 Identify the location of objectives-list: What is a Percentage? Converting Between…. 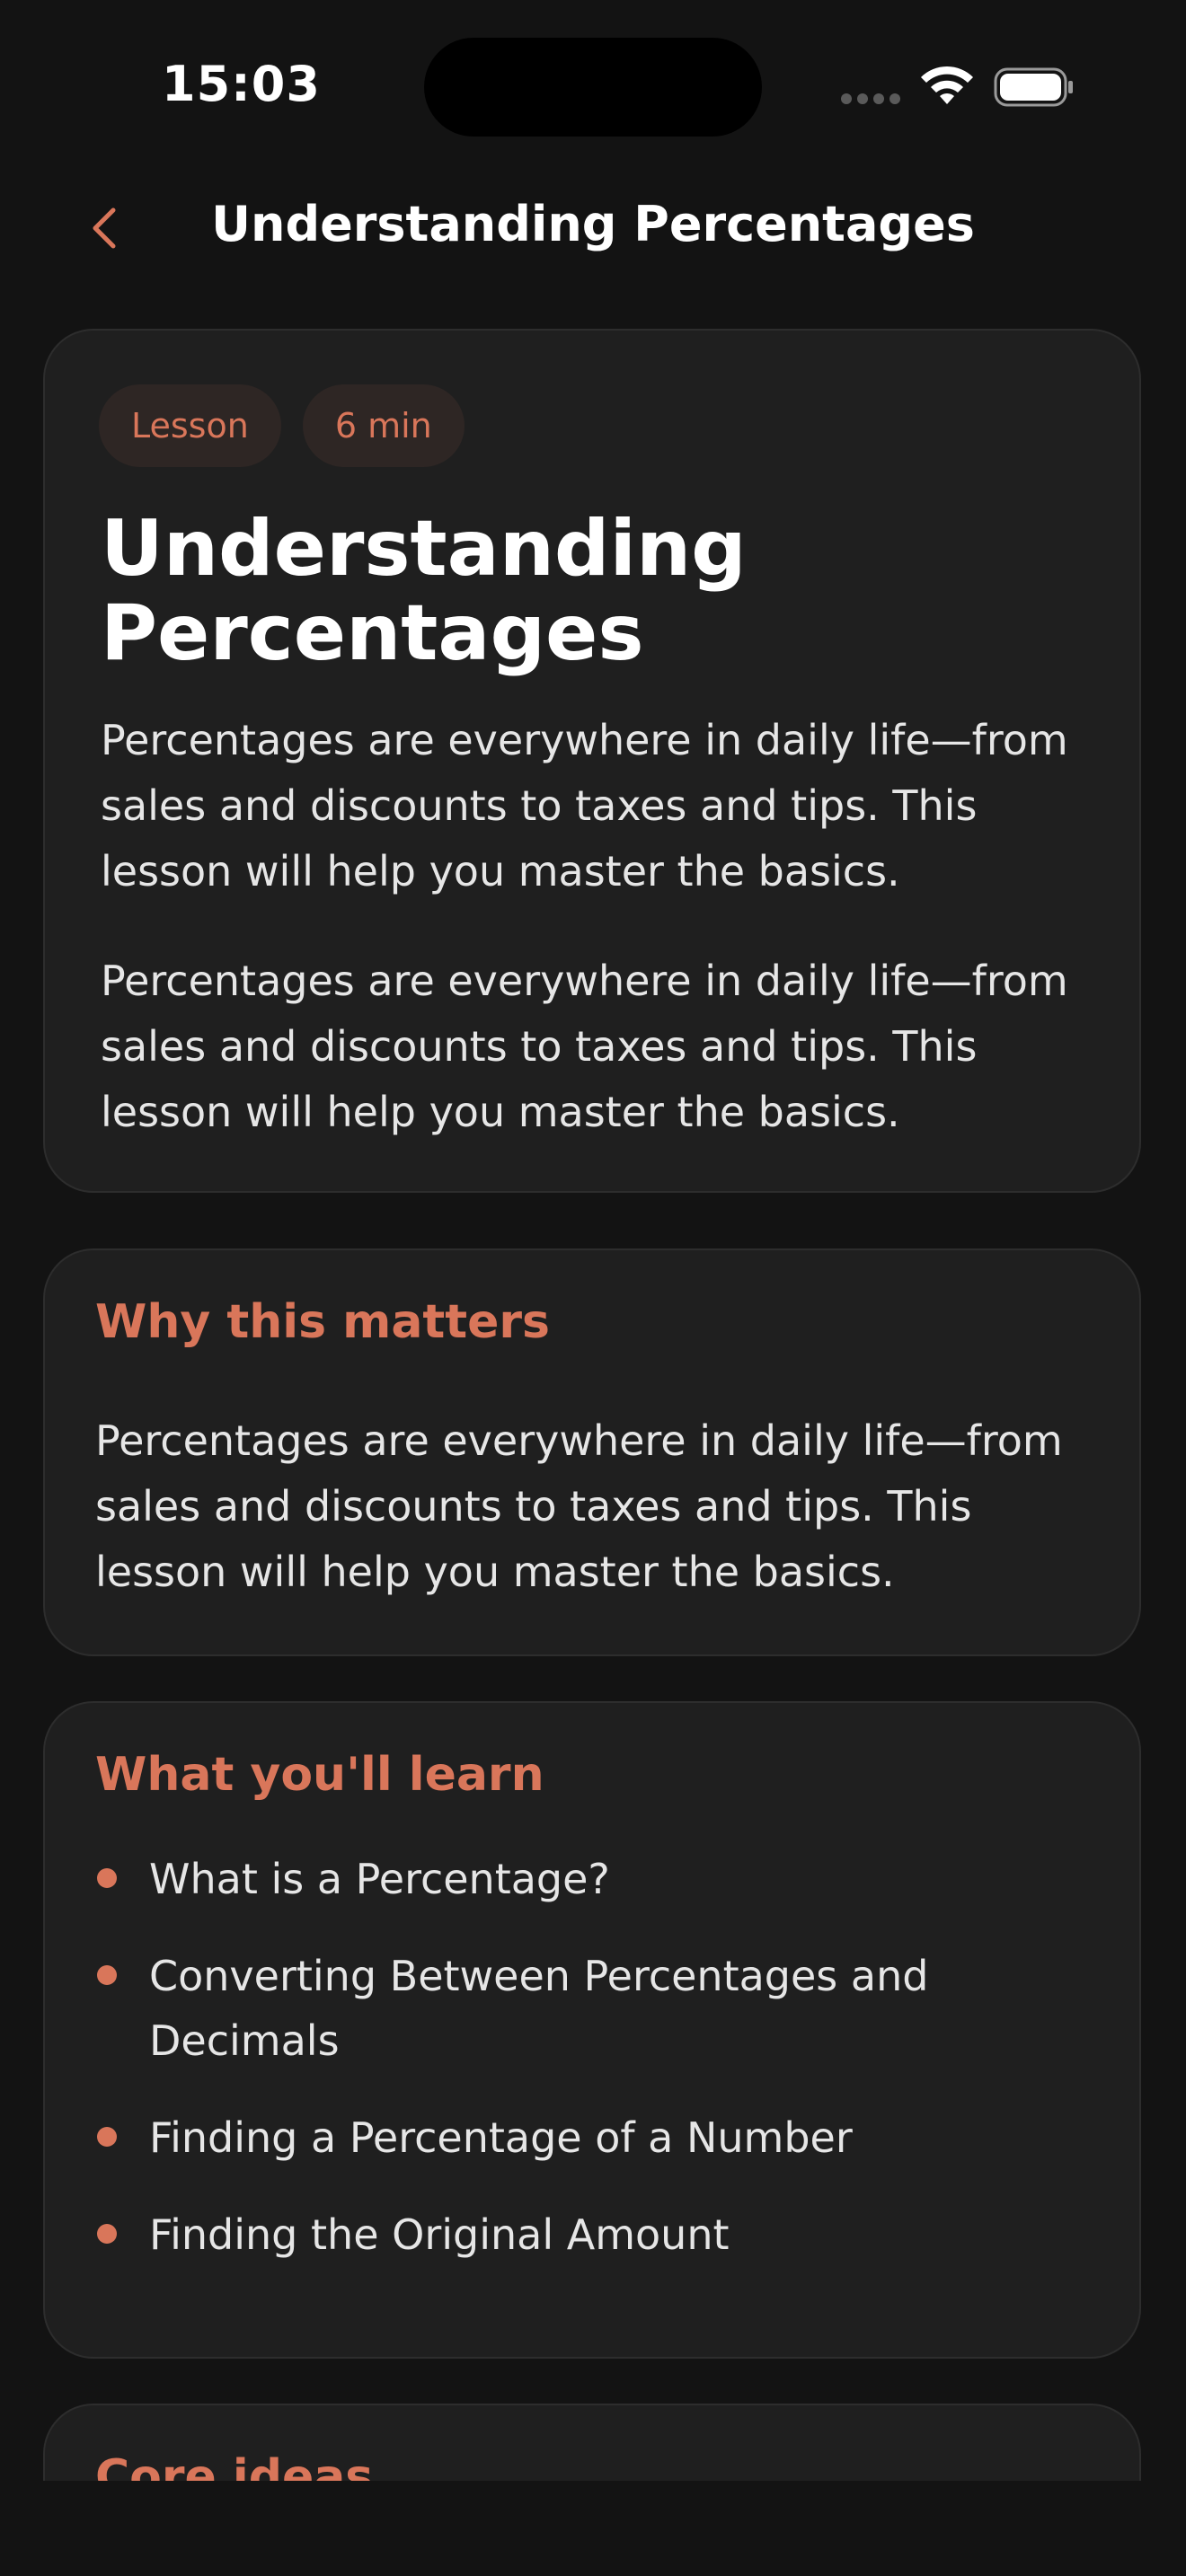
(589, 2073).